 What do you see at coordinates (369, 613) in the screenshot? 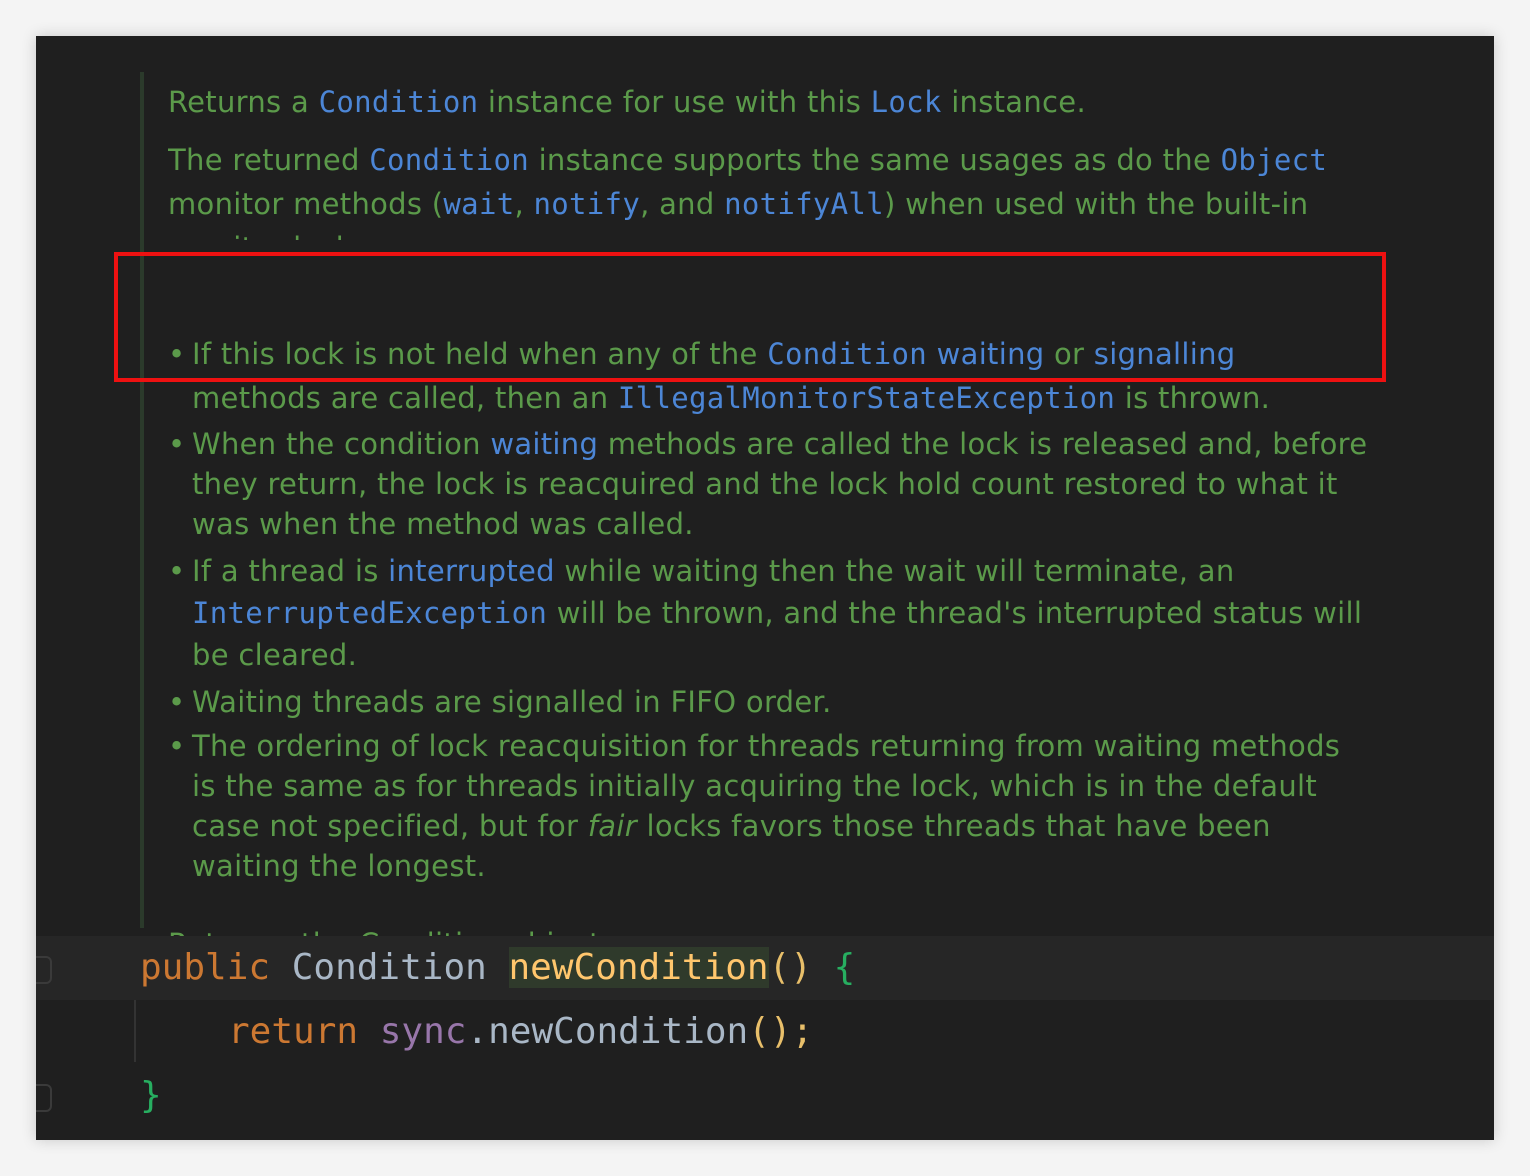
I see `doc-link-interruptedexception: InterruptedException` at bounding box center [369, 613].